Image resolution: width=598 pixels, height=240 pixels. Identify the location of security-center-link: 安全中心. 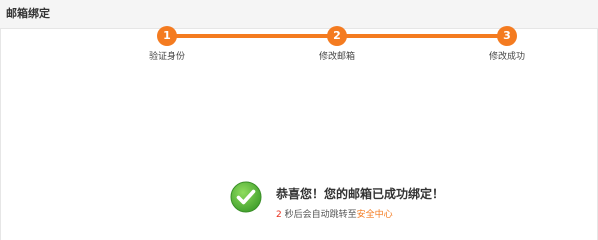
(375, 215).